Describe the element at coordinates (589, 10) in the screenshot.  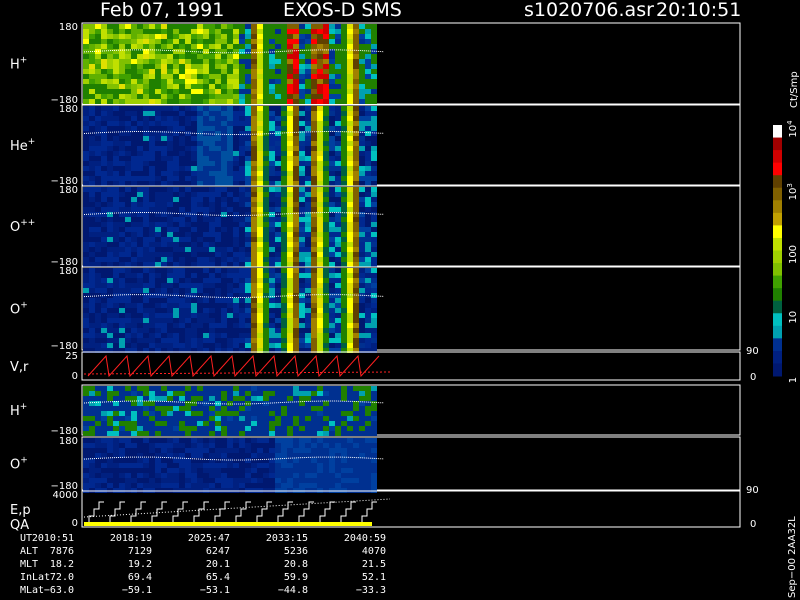
I see `header-file: s1020706.asr` at that location.